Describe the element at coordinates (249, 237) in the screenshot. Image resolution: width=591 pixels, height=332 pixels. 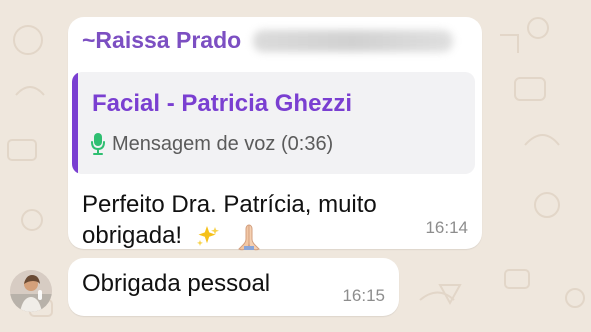
I see `praying-hands-icon` at that location.